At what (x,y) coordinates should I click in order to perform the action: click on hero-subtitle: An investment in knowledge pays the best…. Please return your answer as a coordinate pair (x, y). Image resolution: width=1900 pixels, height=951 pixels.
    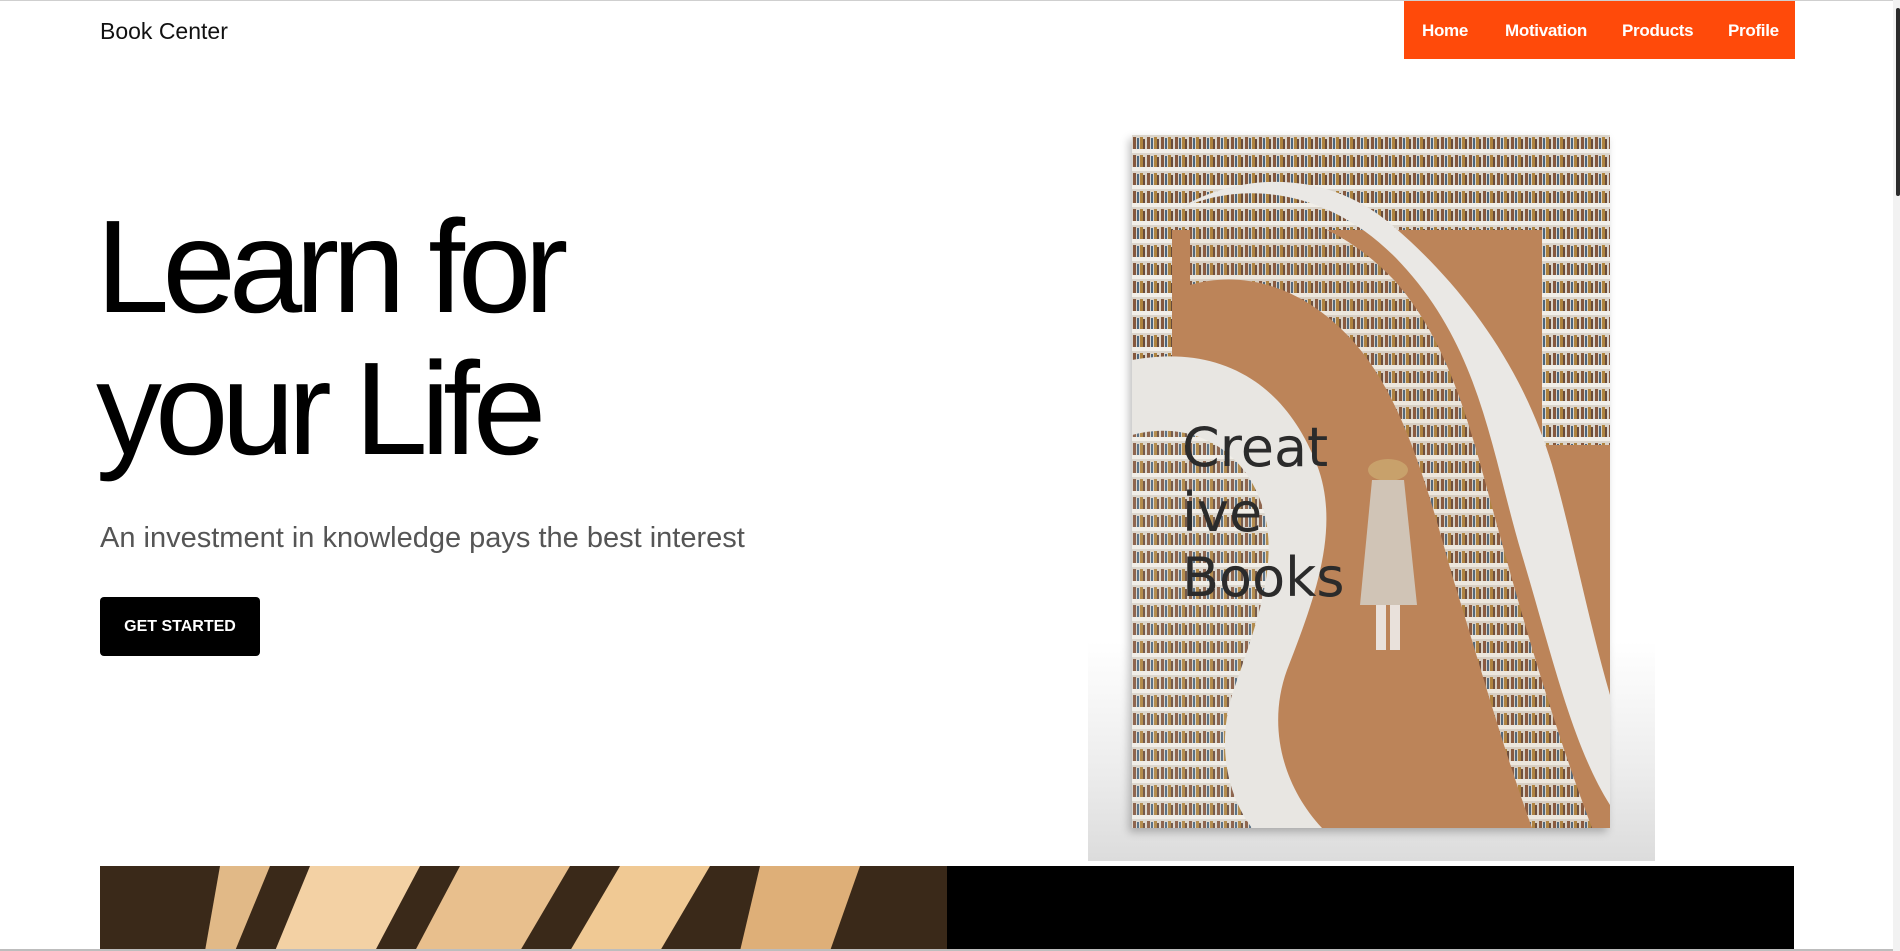
    Looking at the image, I should click on (422, 538).